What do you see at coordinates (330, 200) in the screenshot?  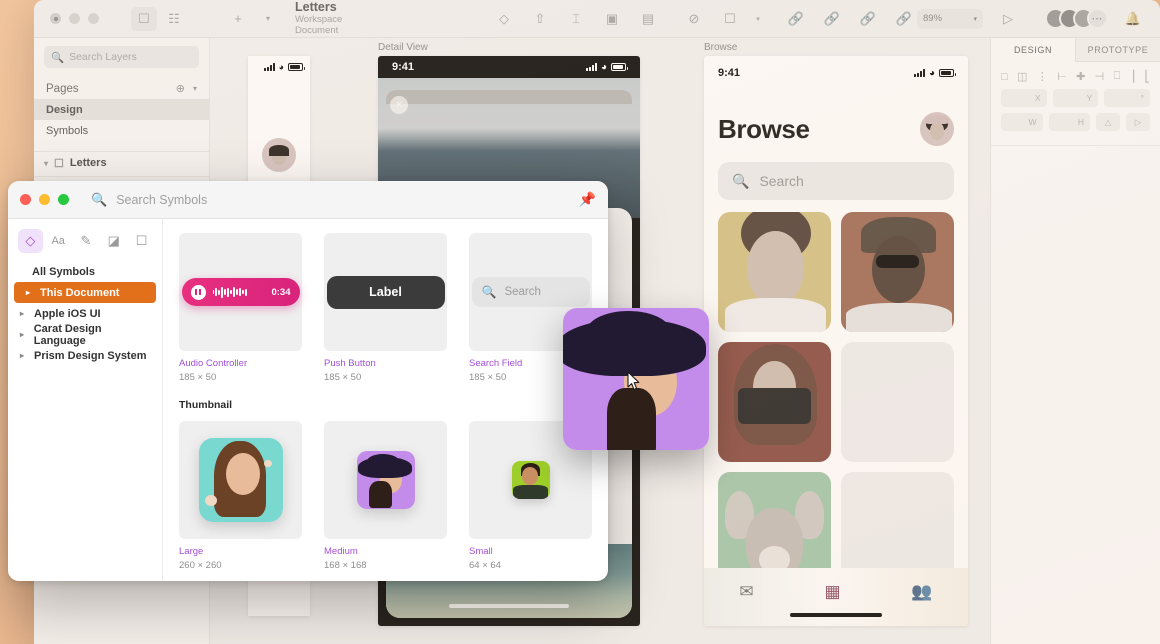 I see `search-symbols-input: 🔍 Search Symbols` at bounding box center [330, 200].